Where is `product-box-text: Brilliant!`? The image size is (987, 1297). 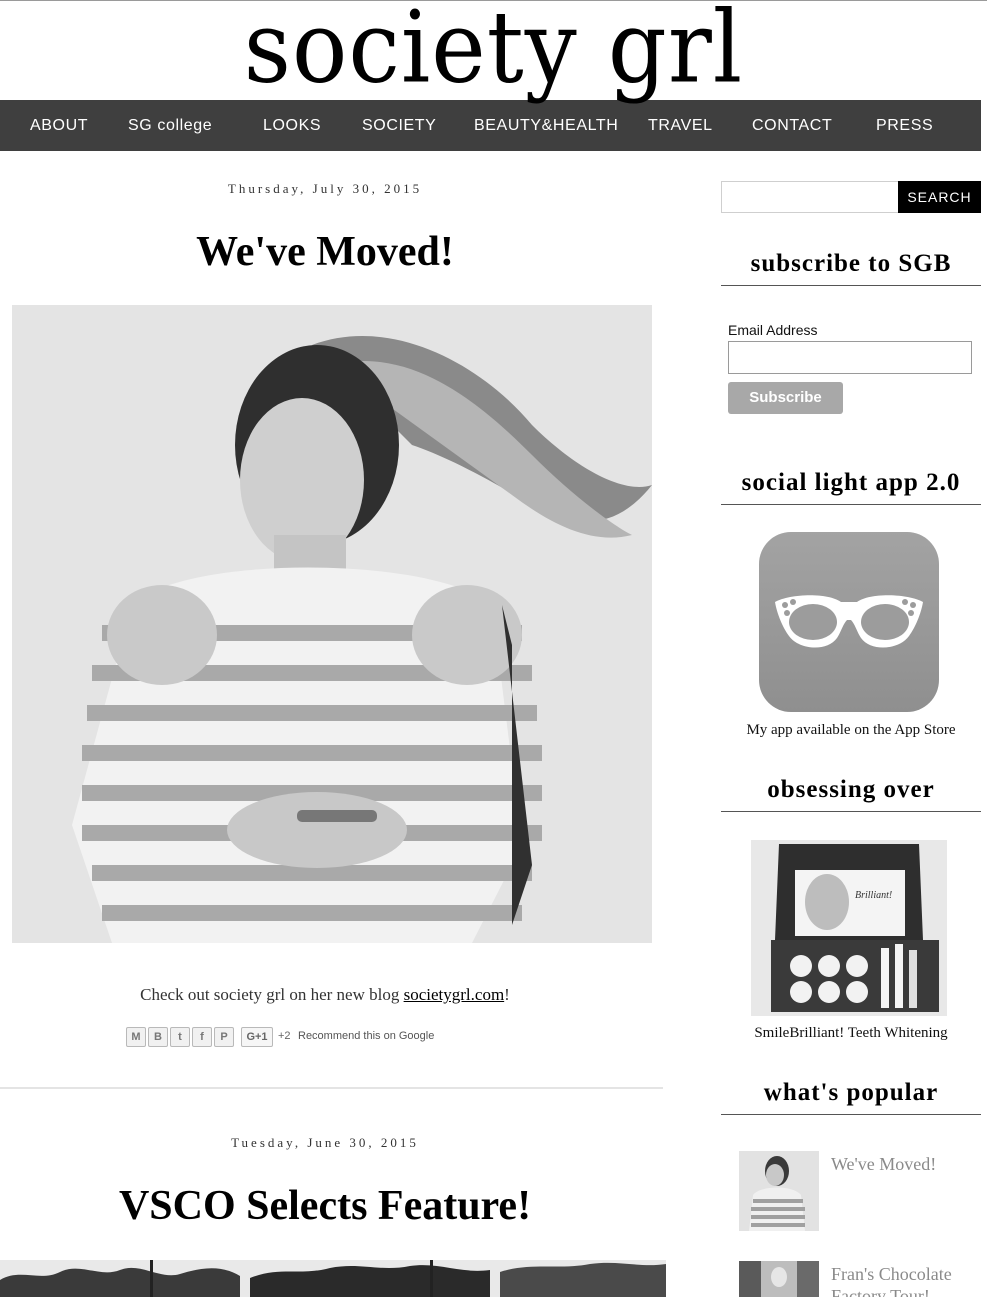
product-box-text: Brilliant! is located at coordinates (873, 895).